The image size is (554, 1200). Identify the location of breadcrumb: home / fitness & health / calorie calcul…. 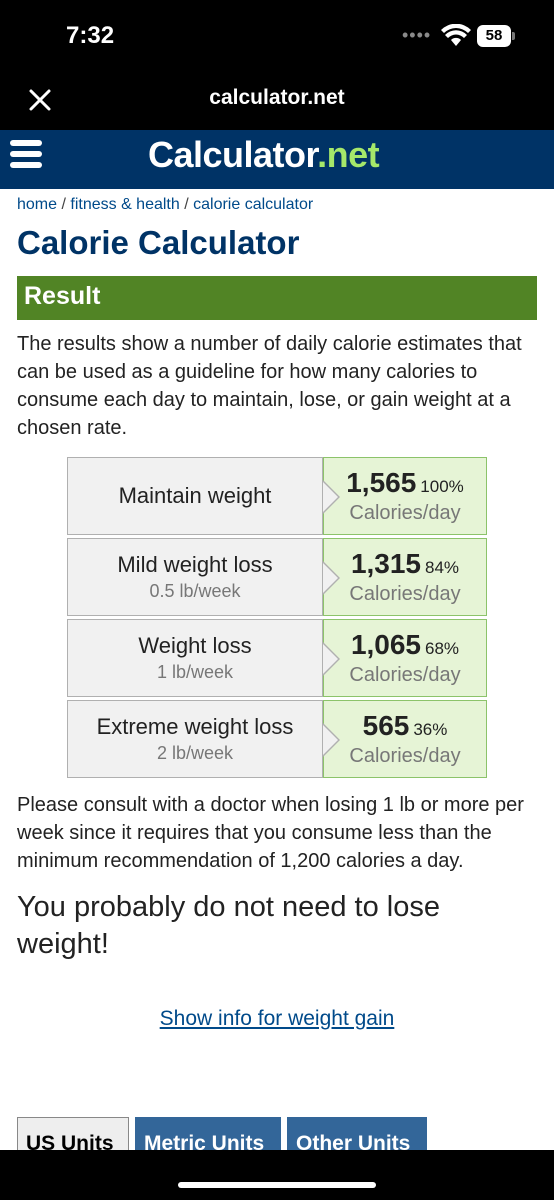
(165, 204).